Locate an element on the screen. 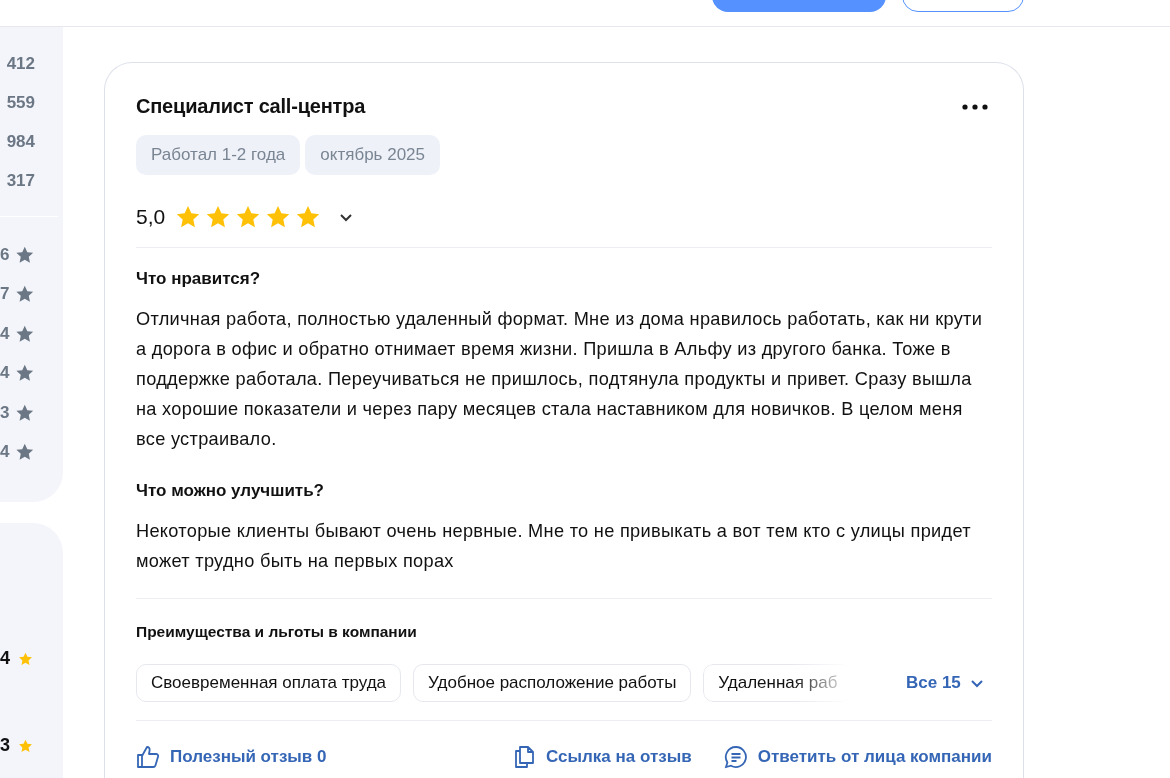 This screenshot has height=778, width=1170. review-text: Некоторые клиенты бывают очень нервные. Мне то не привыкать а вот тем кто с улицы придет может трудно быть на первых порах is located at coordinates (554, 546).